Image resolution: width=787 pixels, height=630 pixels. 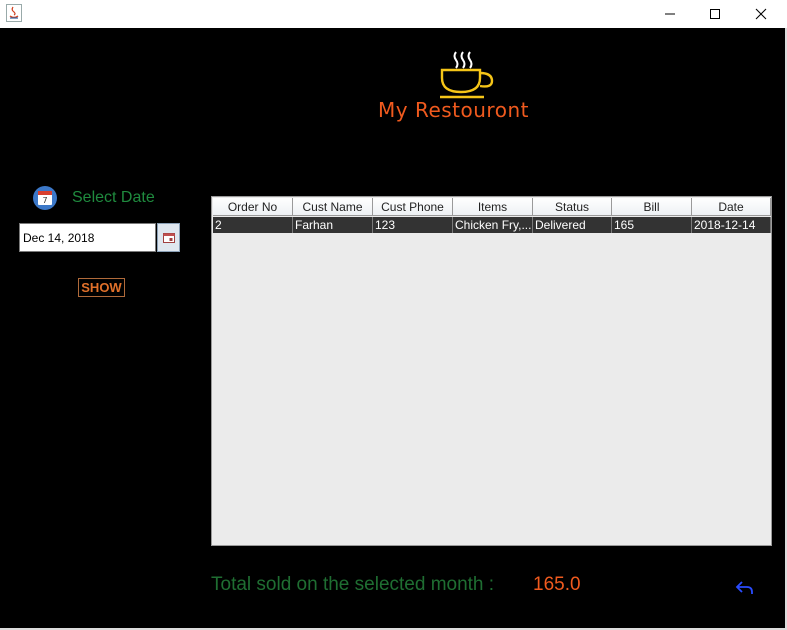 What do you see at coordinates (101, 287) in the screenshot?
I see `show-button: SHOW` at bounding box center [101, 287].